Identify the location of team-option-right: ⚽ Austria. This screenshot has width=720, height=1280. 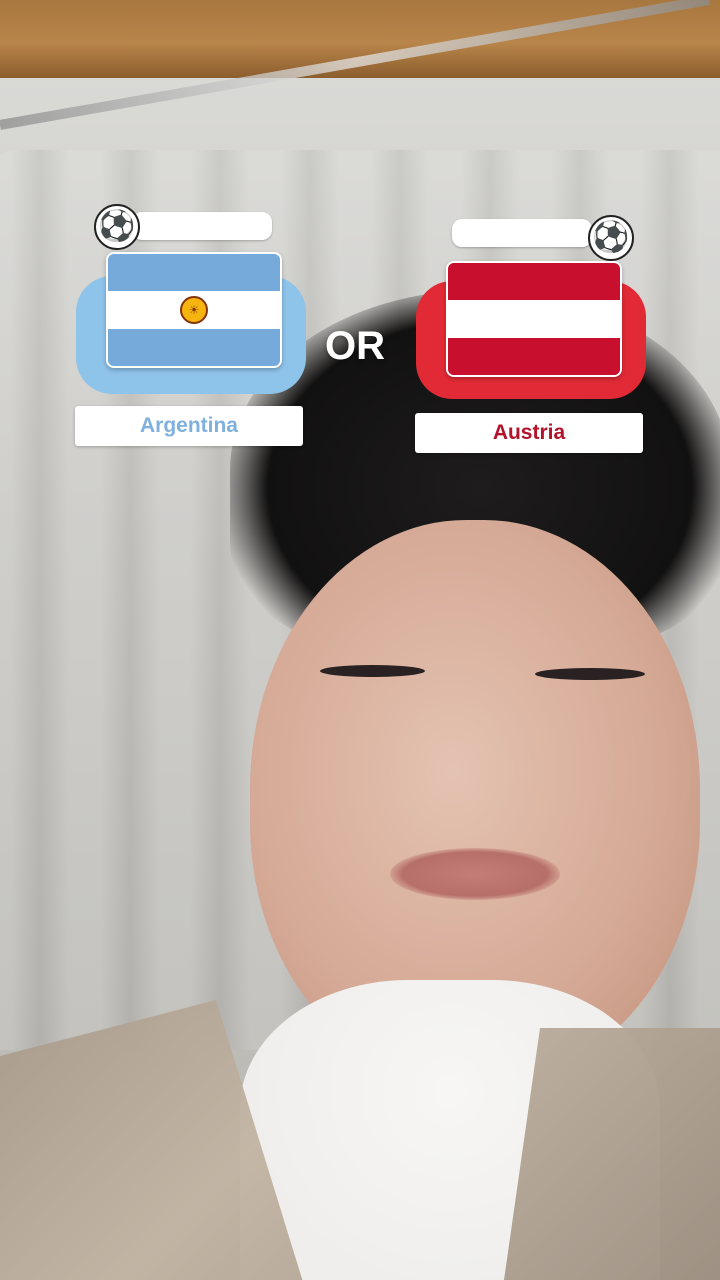
(532, 333).